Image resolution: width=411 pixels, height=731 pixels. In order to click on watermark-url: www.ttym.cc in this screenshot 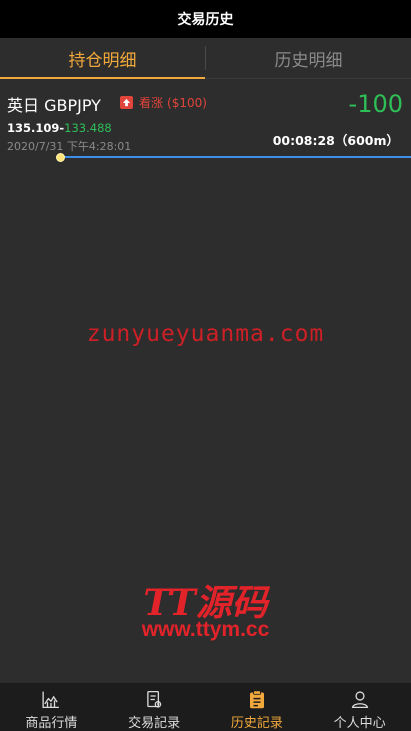, I will do `click(205, 629)`.